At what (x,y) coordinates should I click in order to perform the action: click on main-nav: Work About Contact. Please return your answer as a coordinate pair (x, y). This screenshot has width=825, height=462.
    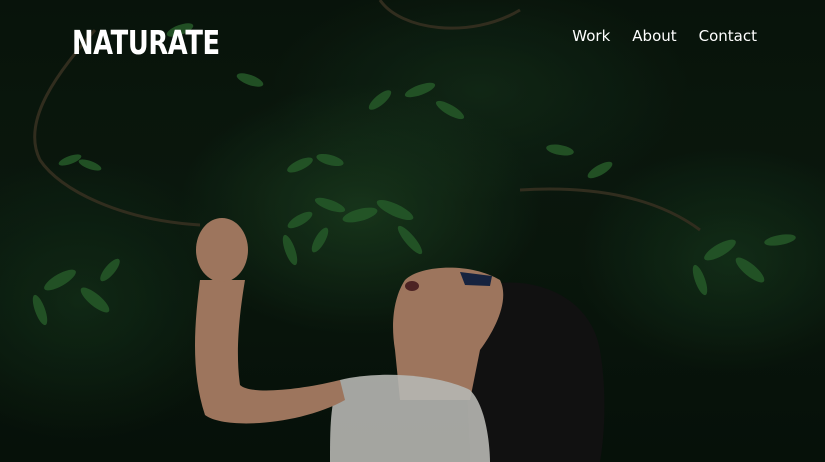
    Looking at the image, I should click on (664, 36).